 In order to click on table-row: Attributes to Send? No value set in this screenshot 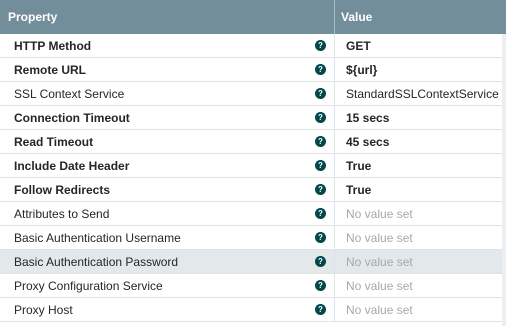, I will do `click(253, 214)`.